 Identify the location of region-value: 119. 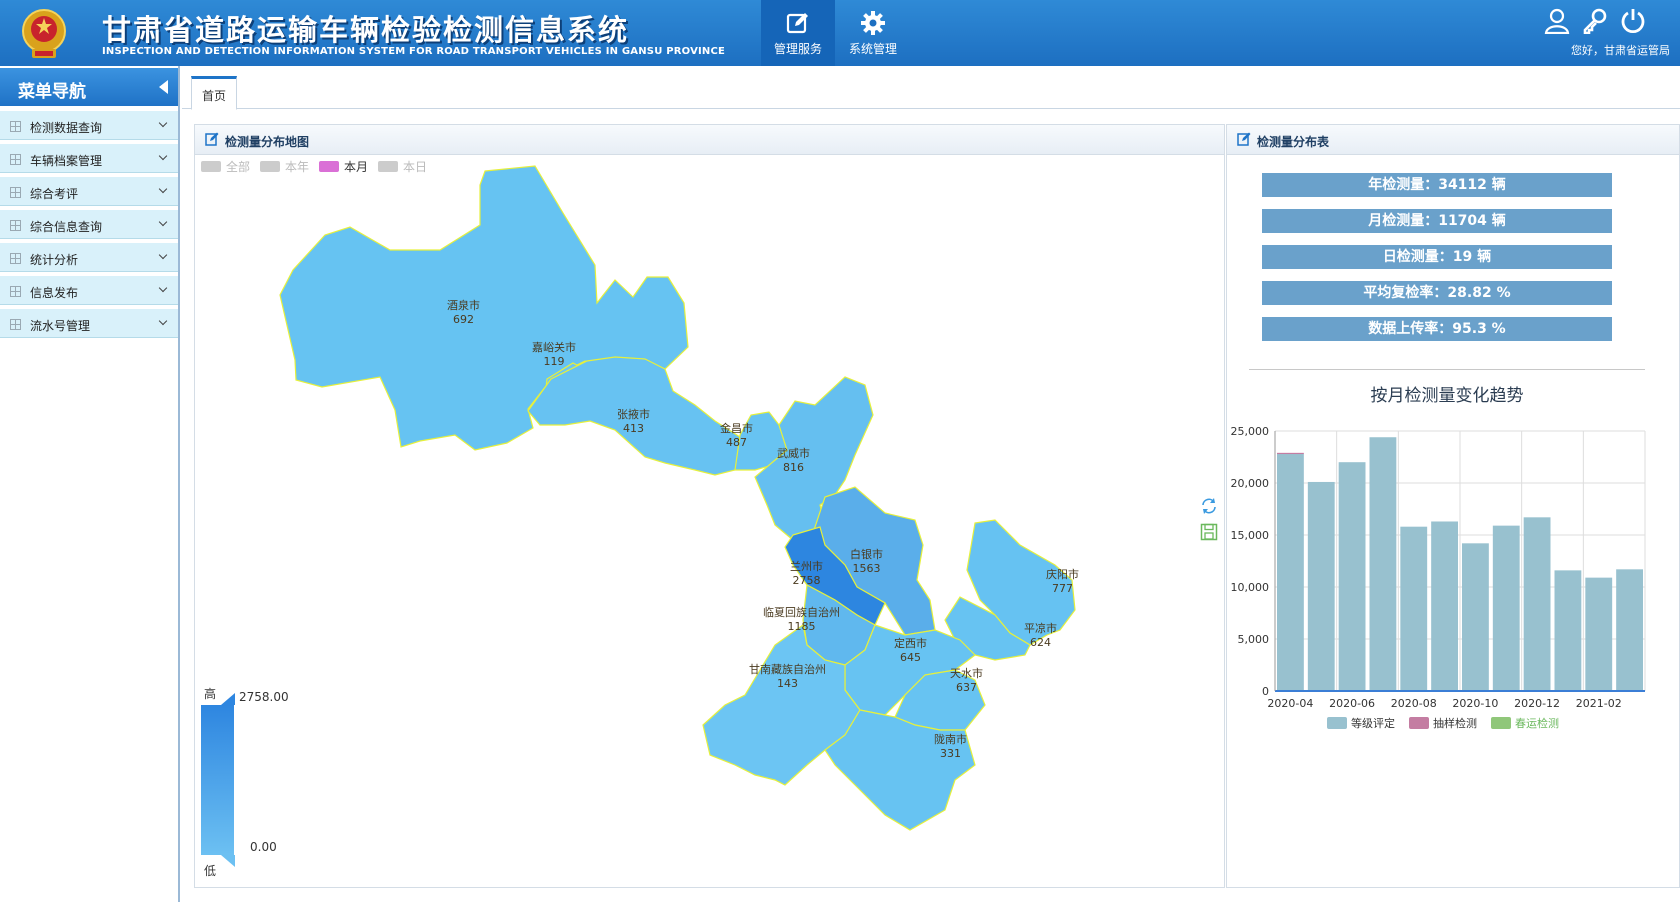
(554, 361).